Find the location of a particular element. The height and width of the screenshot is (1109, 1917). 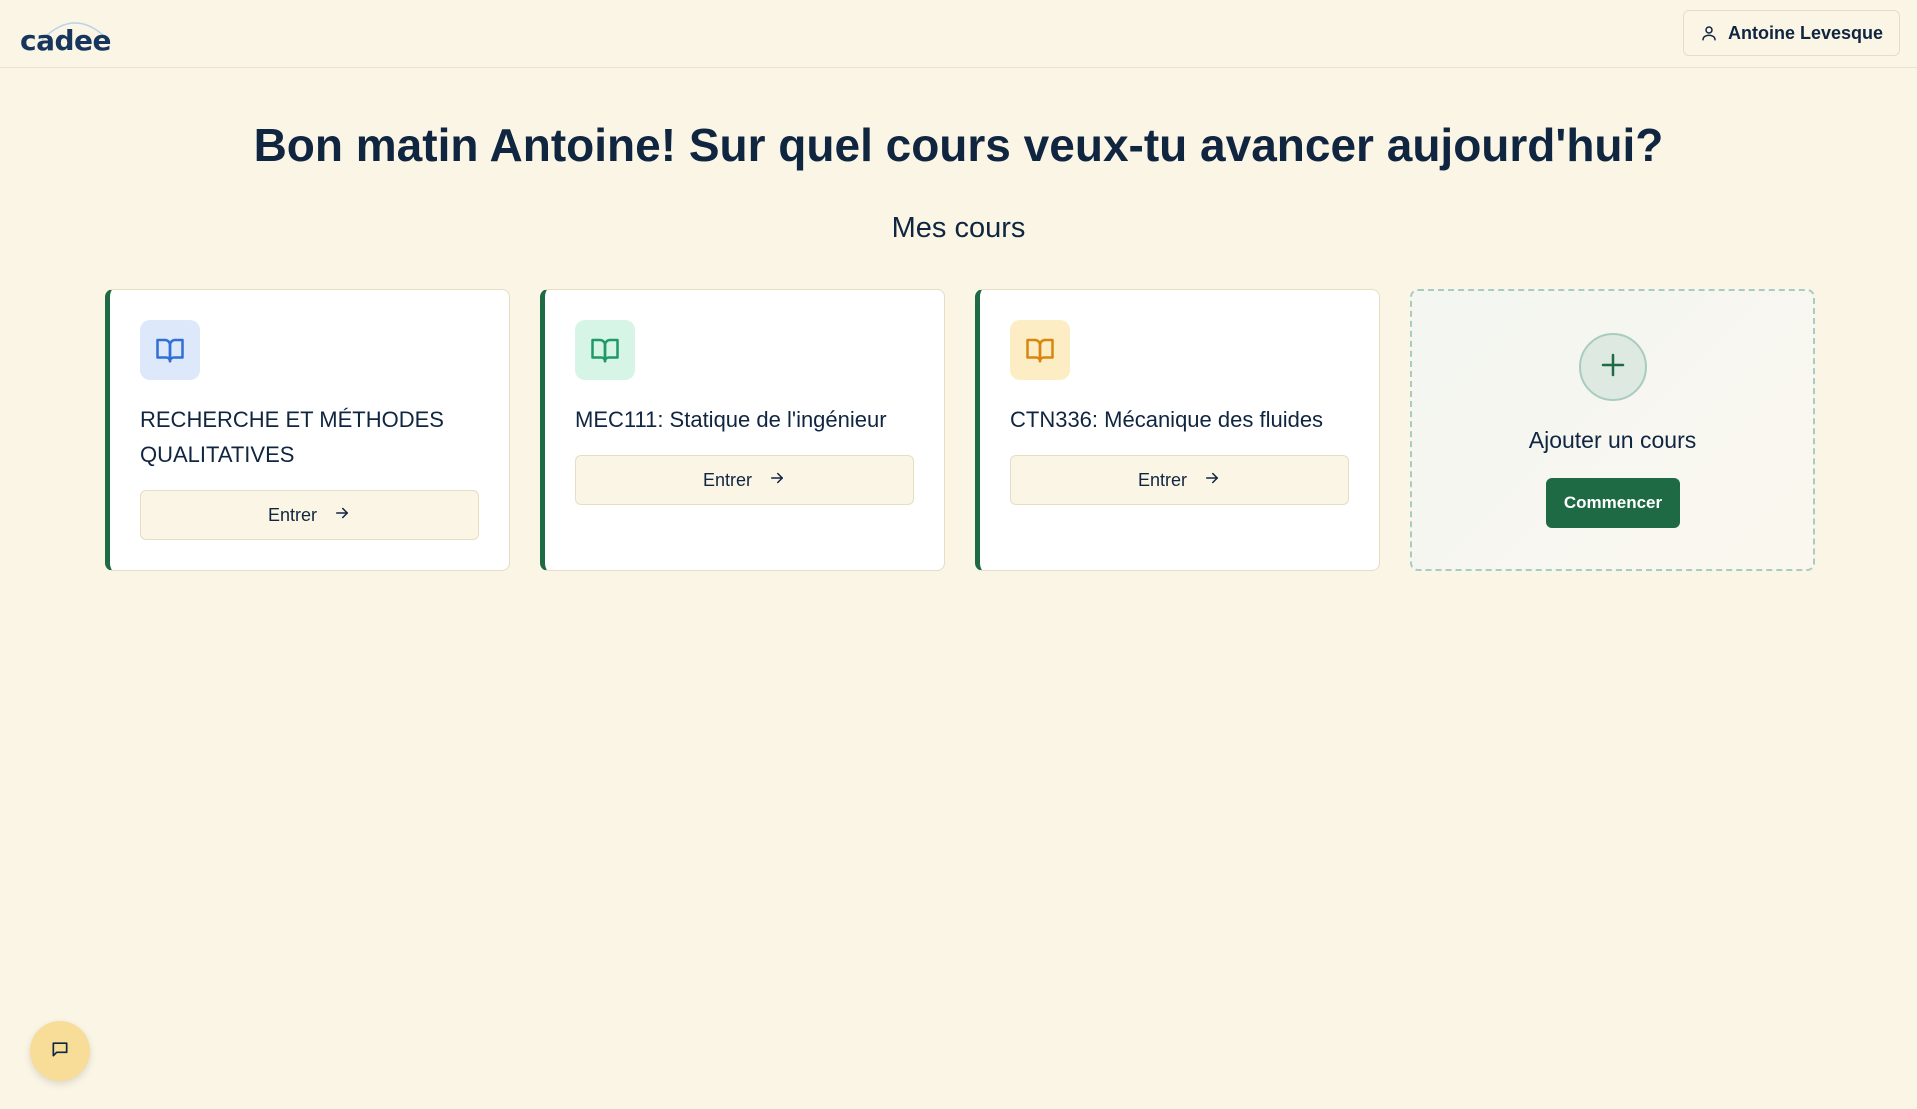

course-title: RECHERCHE ET MÉTHODES QUALITATIVES is located at coordinates (292, 437).